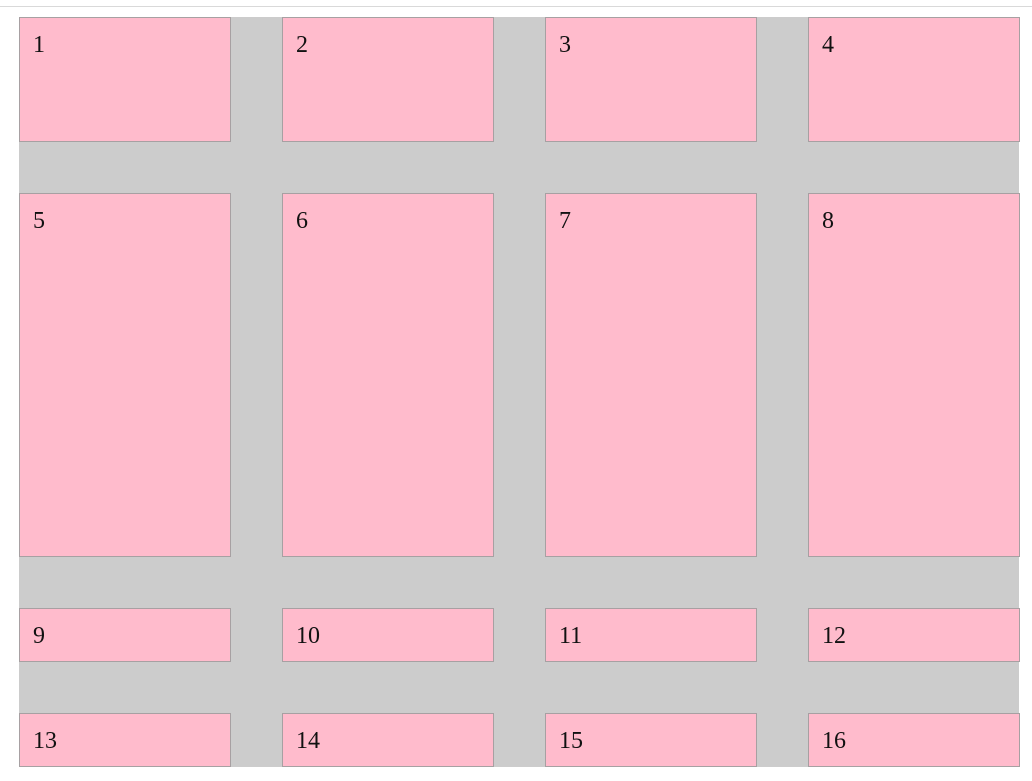 This screenshot has height=781, width=1032. Describe the element at coordinates (571, 636) in the screenshot. I see `grid-item-label: 11` at that location.